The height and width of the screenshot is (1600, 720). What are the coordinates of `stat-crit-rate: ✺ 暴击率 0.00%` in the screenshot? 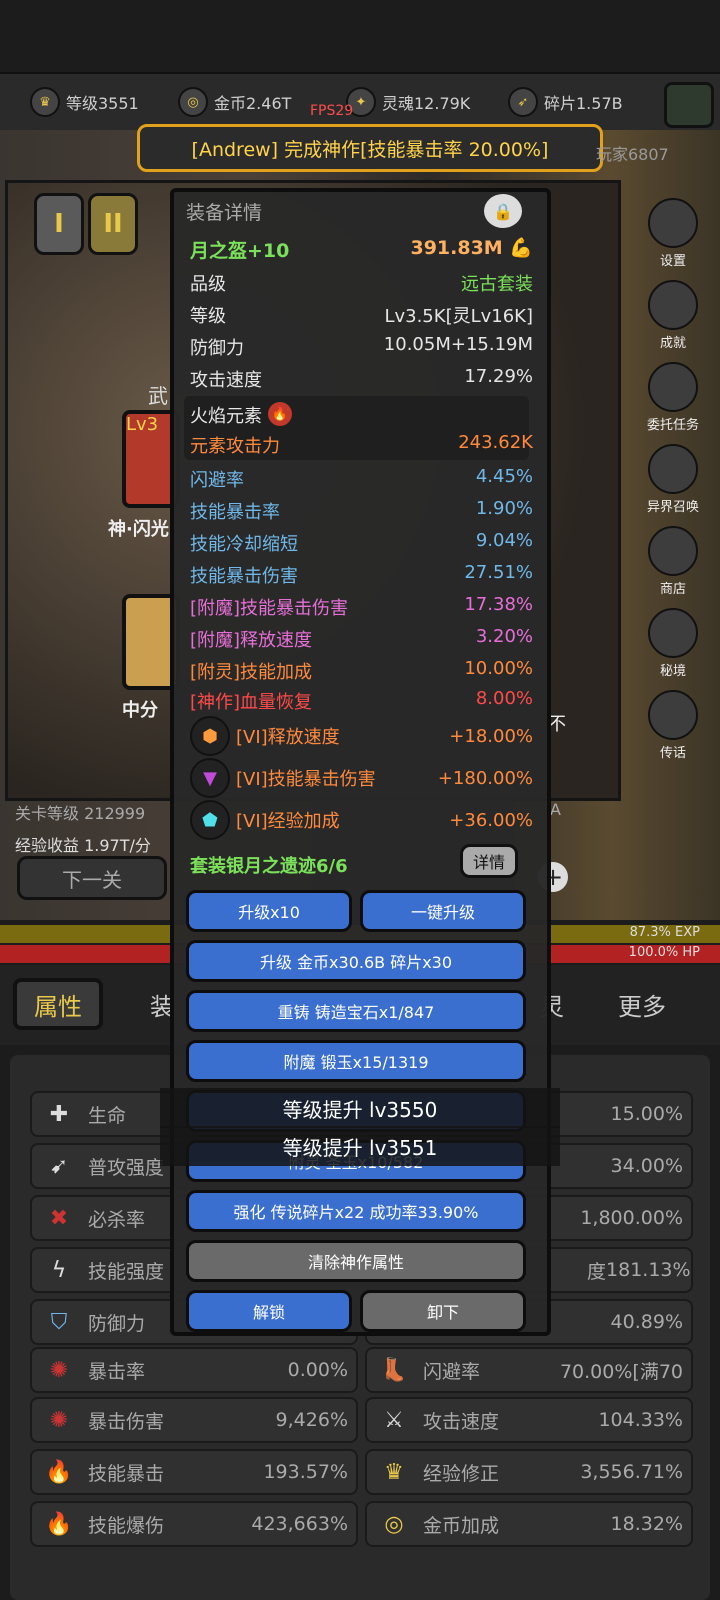 It's located at (194, 1370).